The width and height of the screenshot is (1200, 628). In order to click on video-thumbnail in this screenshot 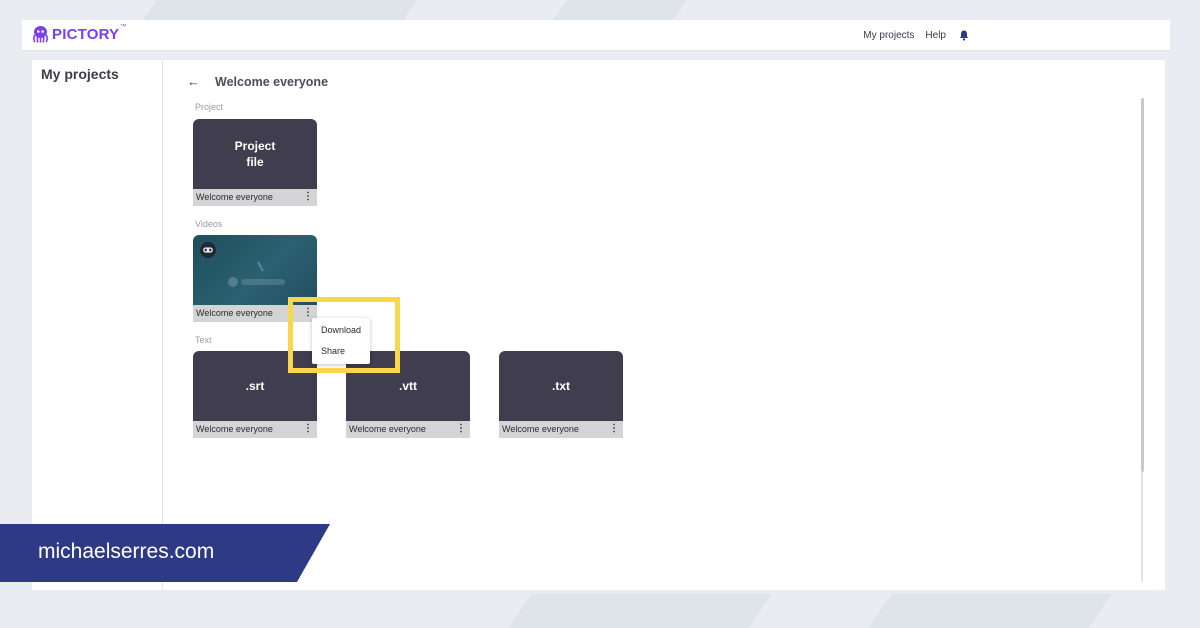, I will do `click(255, 270)`.